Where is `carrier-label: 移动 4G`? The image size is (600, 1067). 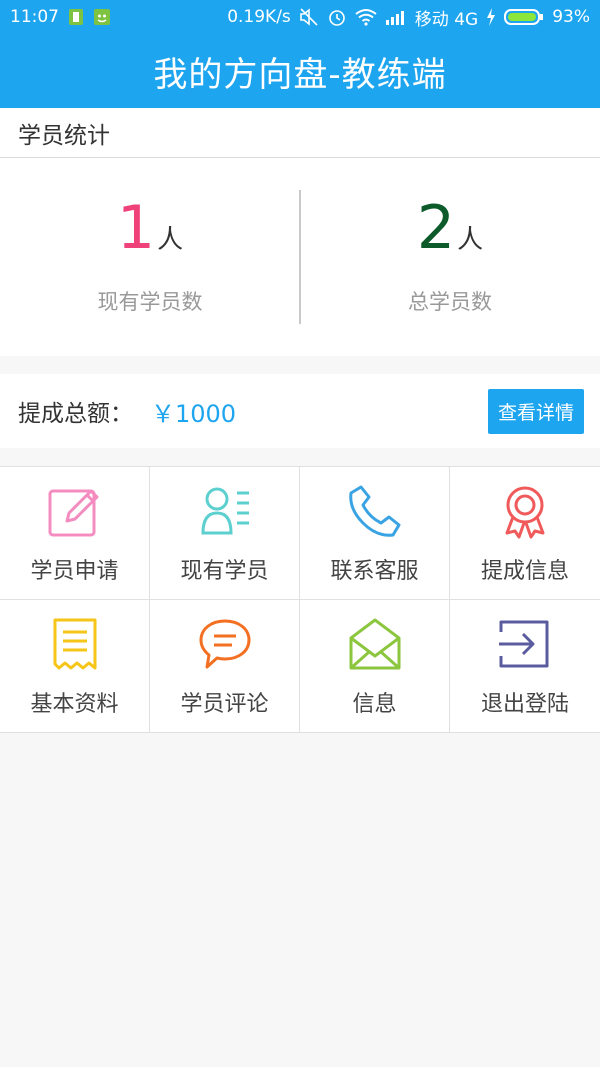
carrier-label: 移动 4G is located at coordinates (446, 19).